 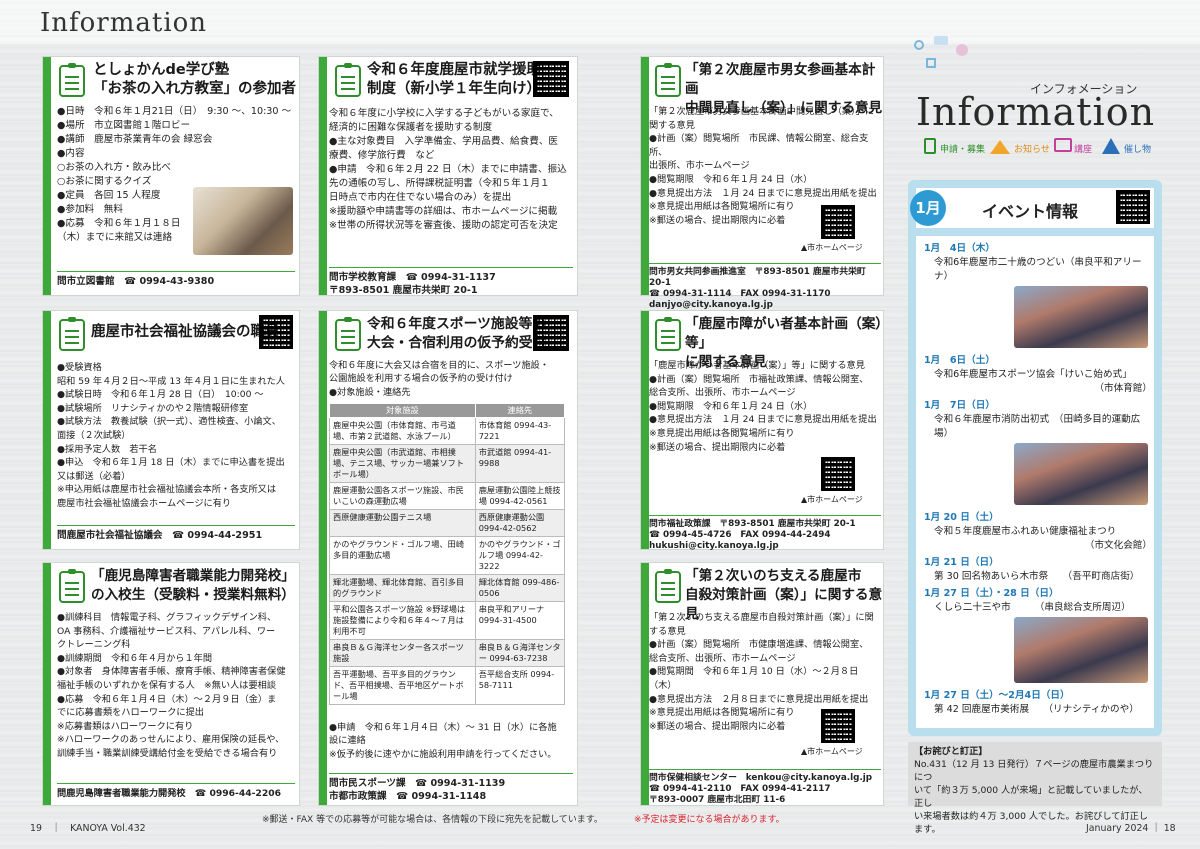 What do you see at coordinates (1123, 388) in the screenshot?
I see `event-place: （市体育館）` at bounding box center [1123, 388].